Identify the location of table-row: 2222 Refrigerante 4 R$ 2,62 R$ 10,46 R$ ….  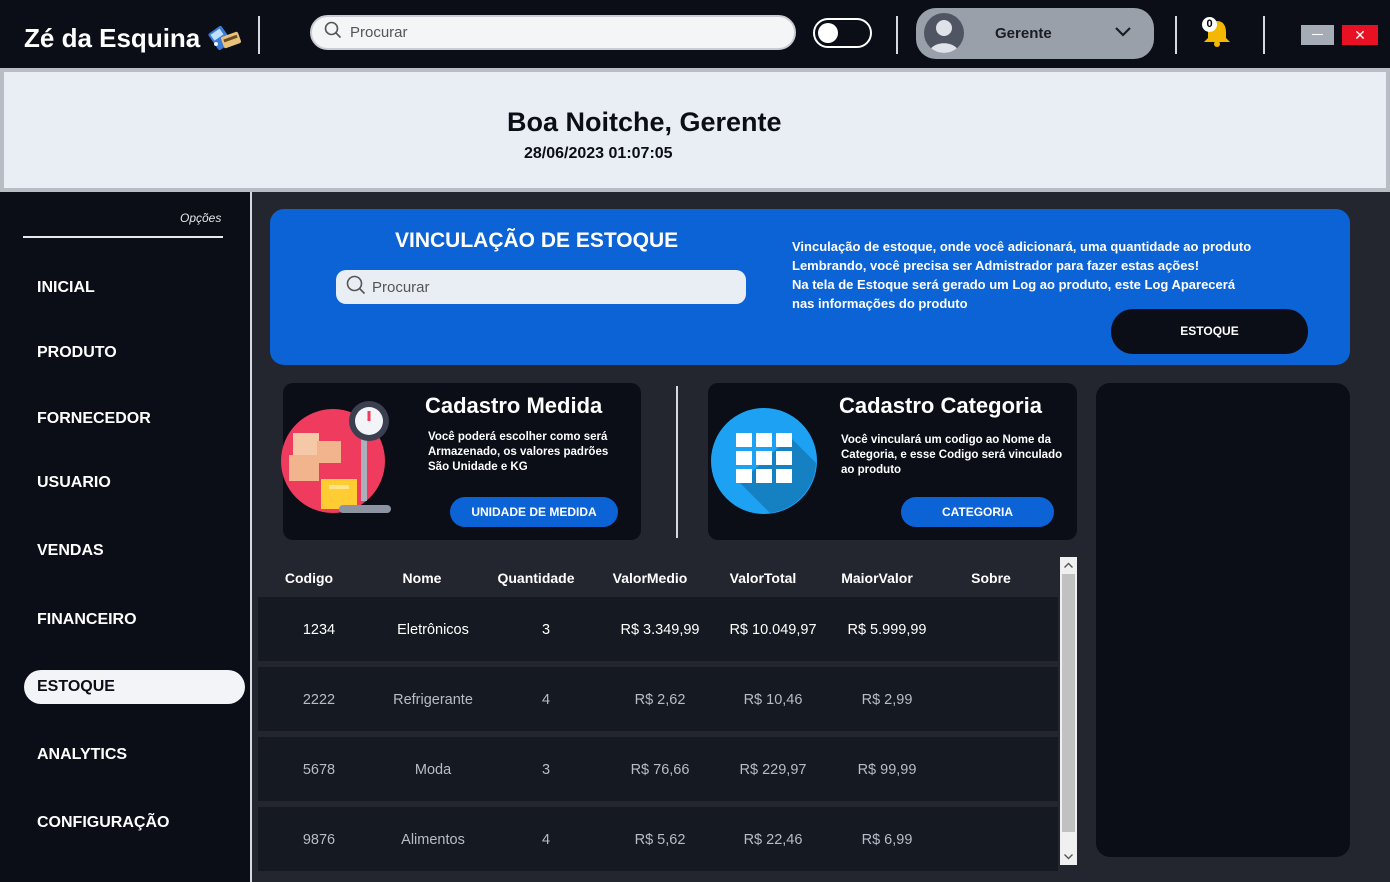
(658, 699).